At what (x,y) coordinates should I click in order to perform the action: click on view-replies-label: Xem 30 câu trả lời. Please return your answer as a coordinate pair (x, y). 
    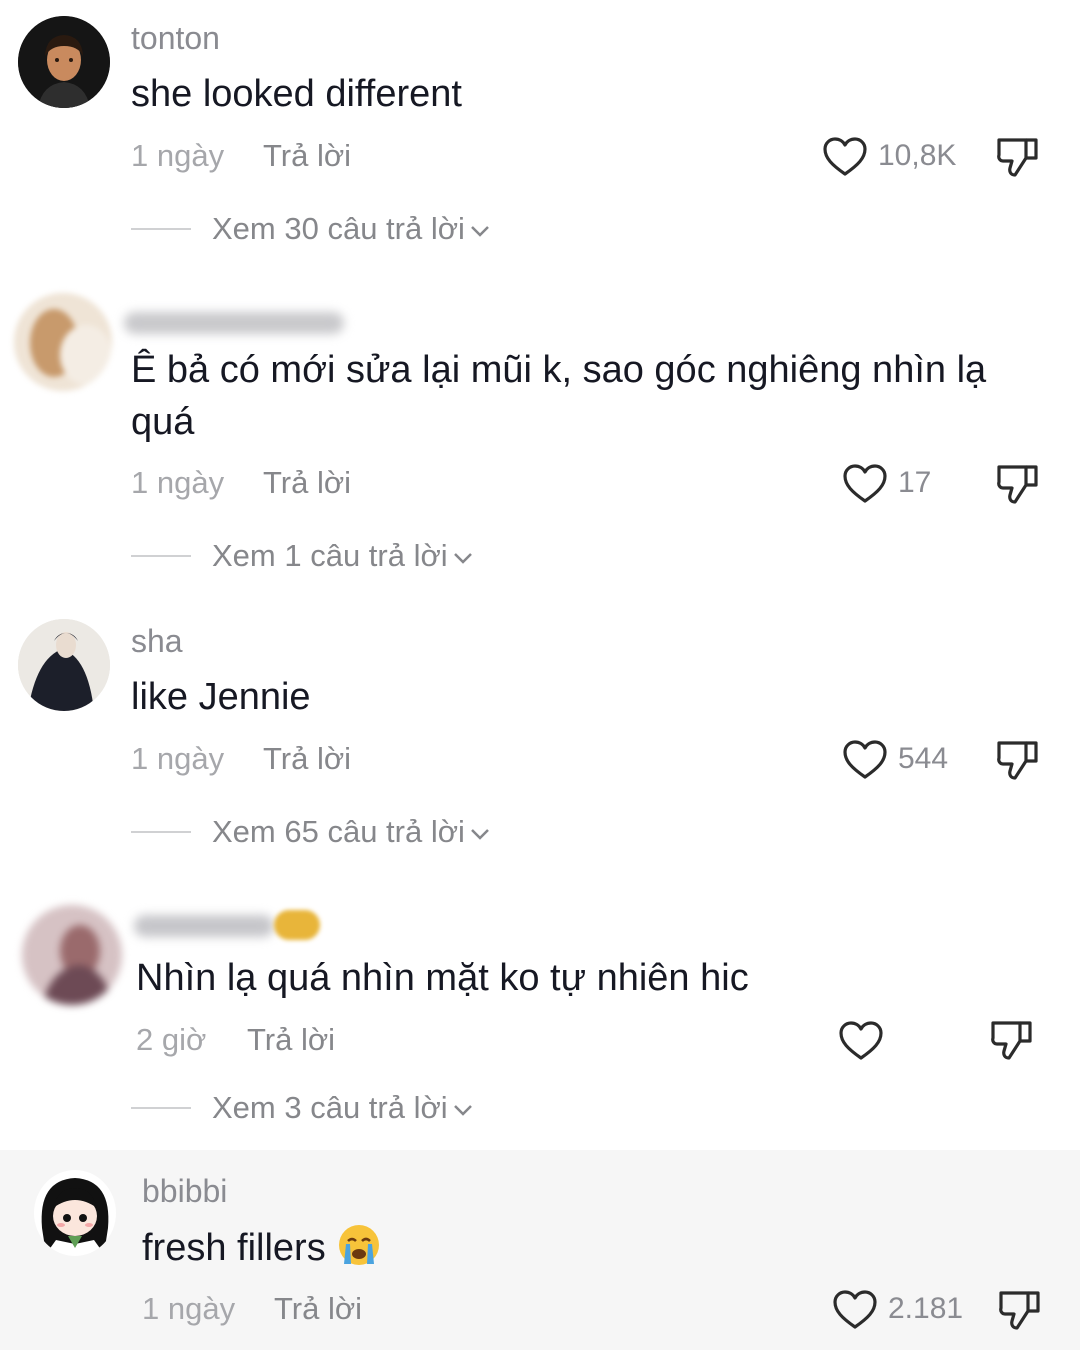
    Looking at the image, I should click on (338, 228).